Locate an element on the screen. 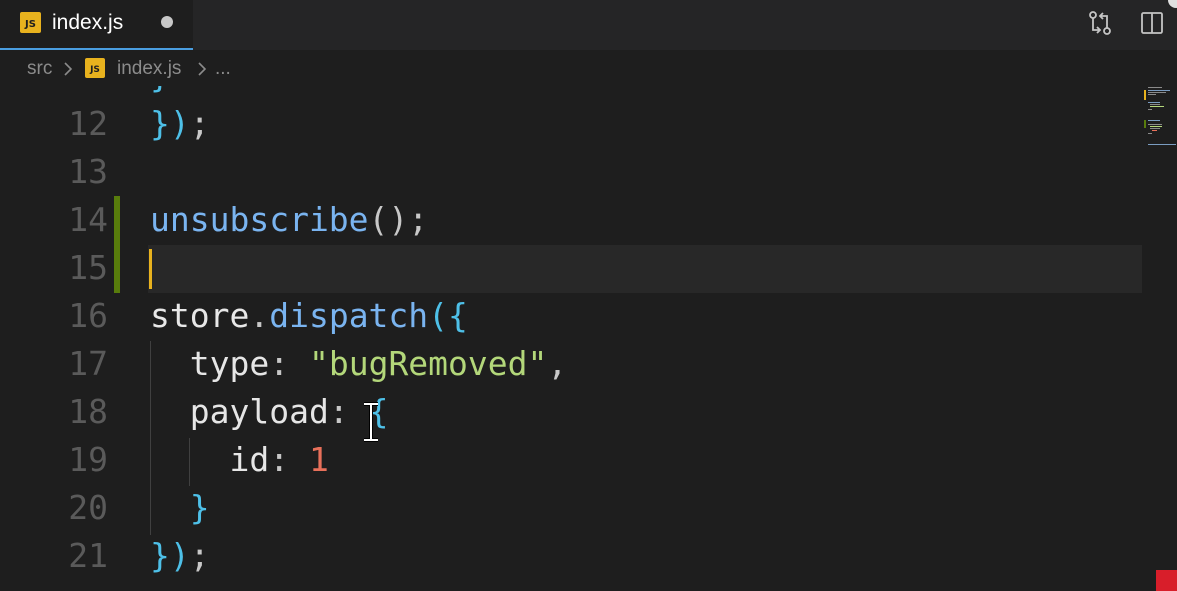 This screenshot has width=1177, height=591. git-compare-icon is located at coordinates (1100, 23).